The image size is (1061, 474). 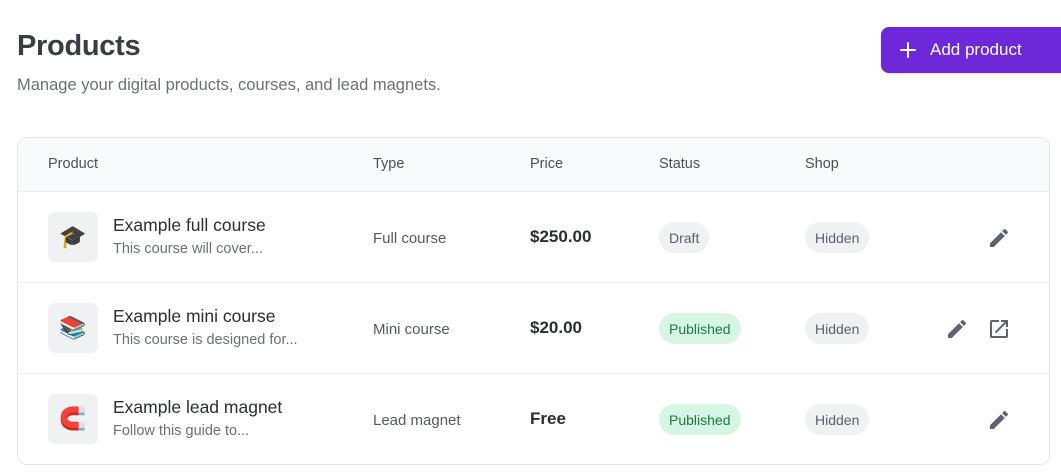 I want to click on magnet-icon: 🧲, so click(x=73, y=419).